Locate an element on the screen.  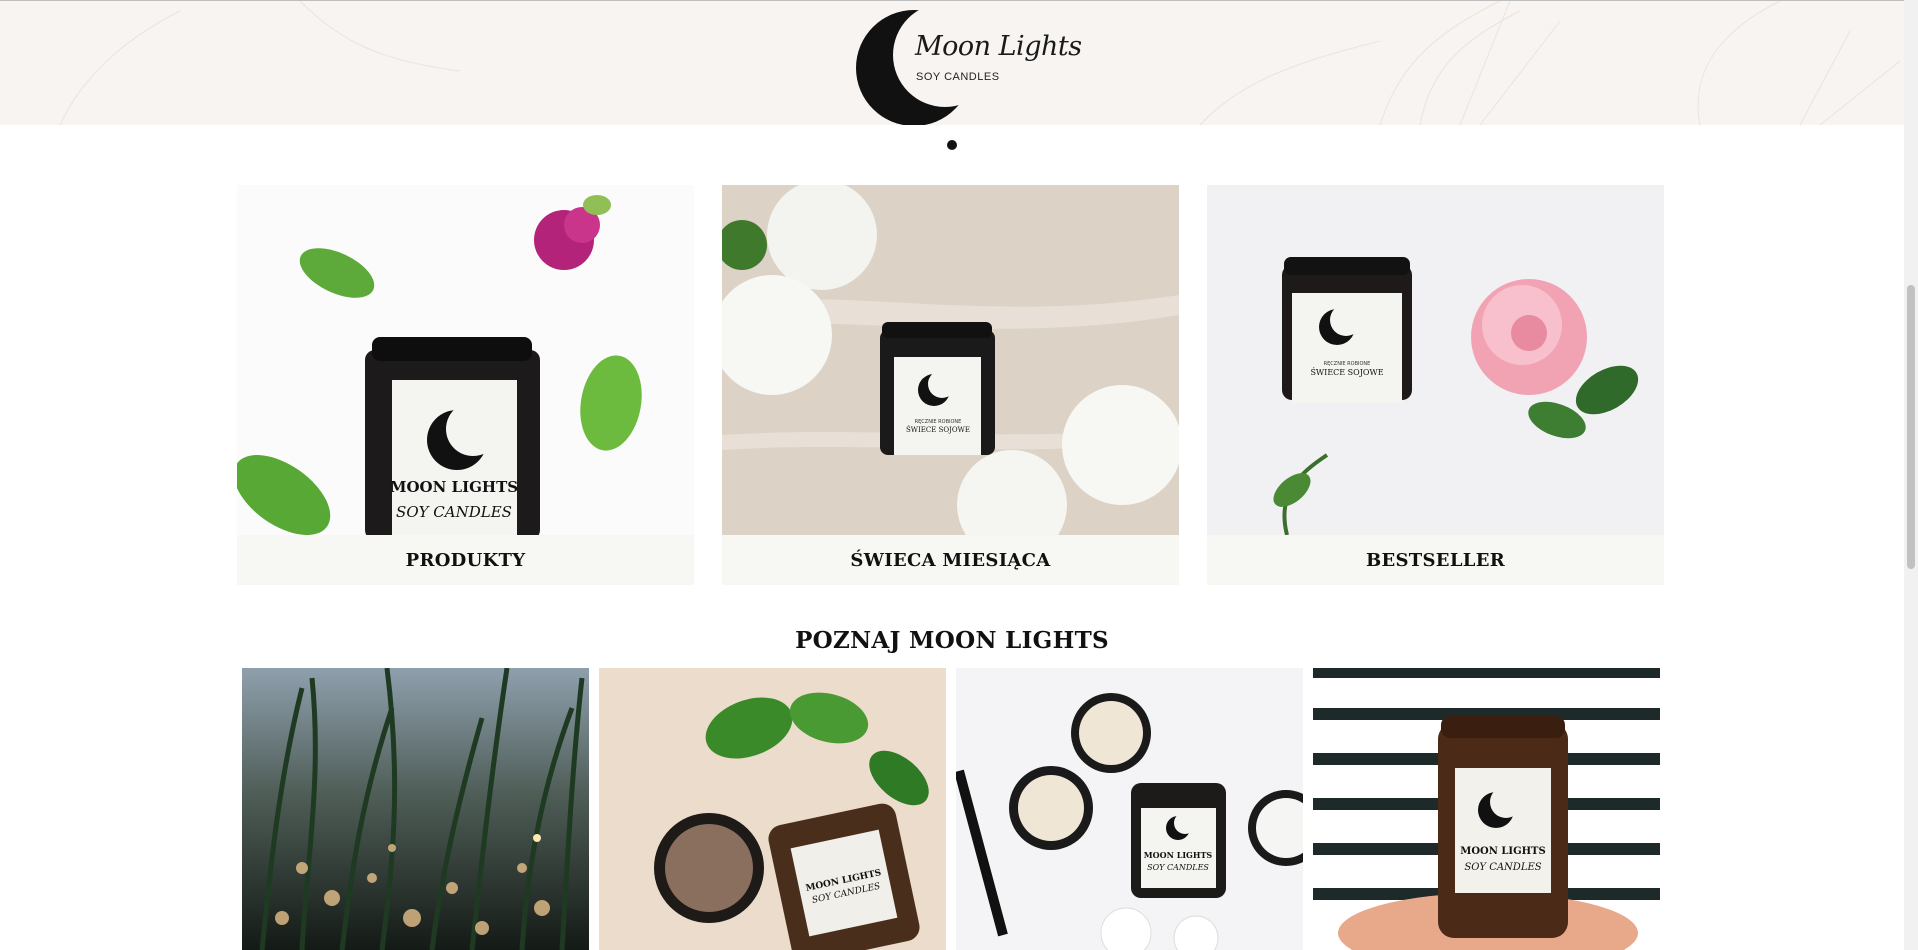
gallery-tile-hands: MOON LIGHTS SOY CANDLES is located at coordinates (1486, 809).